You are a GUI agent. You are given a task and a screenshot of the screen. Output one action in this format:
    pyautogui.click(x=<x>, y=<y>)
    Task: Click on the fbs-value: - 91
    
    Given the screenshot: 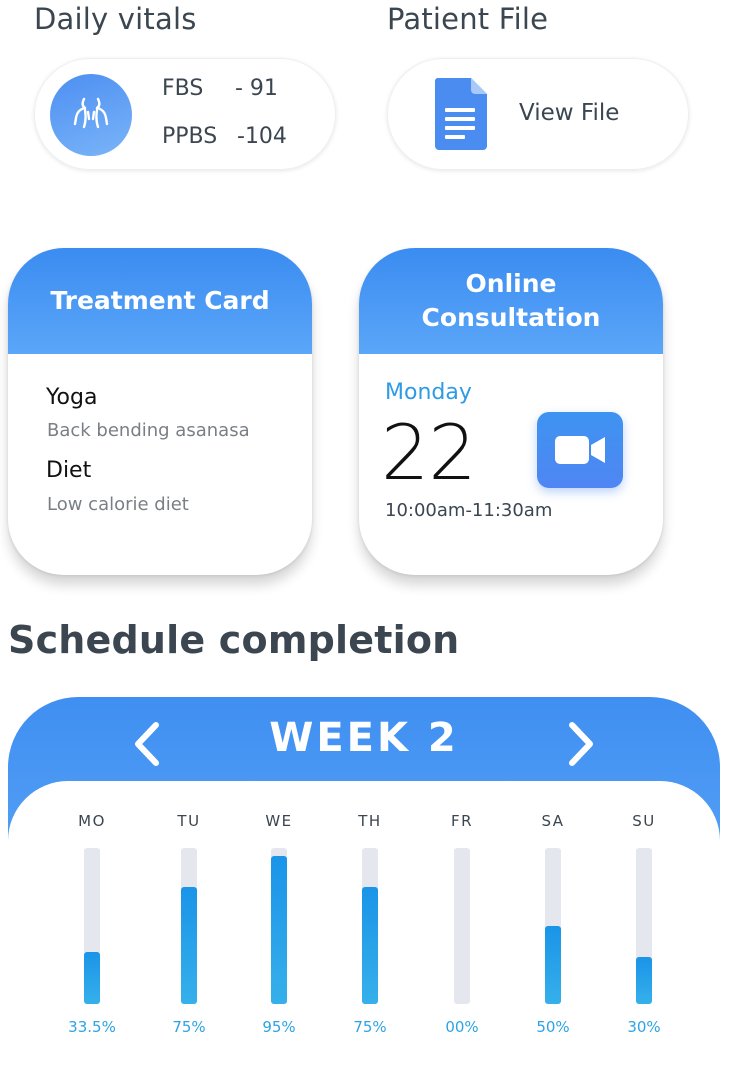 What is the action you would take?
    pyautogui.click(x=256, y=88)
    